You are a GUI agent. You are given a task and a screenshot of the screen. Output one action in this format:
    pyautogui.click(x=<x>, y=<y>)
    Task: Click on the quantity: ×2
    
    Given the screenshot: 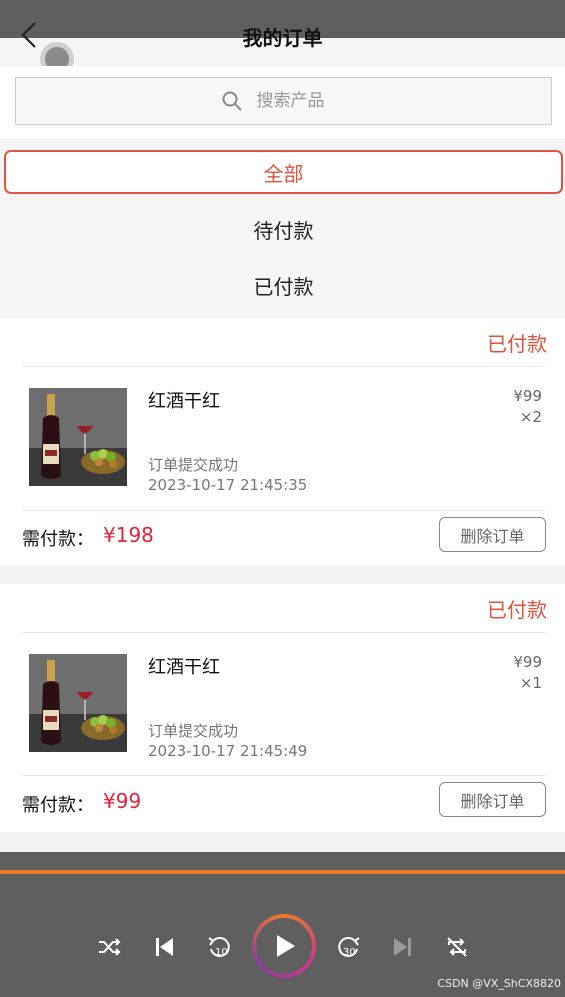 What is the action you would take?
    pyautogui.click(x=530, y=417)
    